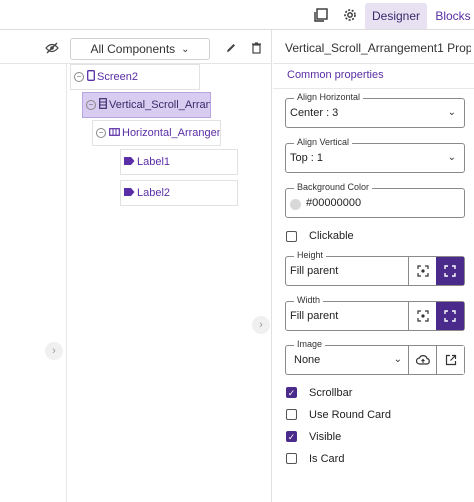  I want to click on tab-designer: Designer, so click(396, 16).